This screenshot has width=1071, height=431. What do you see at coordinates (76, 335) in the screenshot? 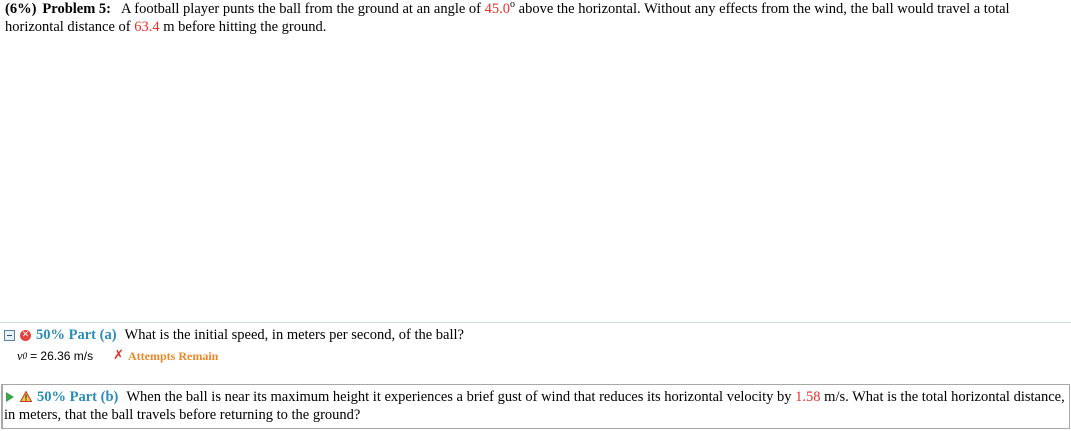
I see `part-a-label: 50% Part (a)` at bounding box center [76, 335].